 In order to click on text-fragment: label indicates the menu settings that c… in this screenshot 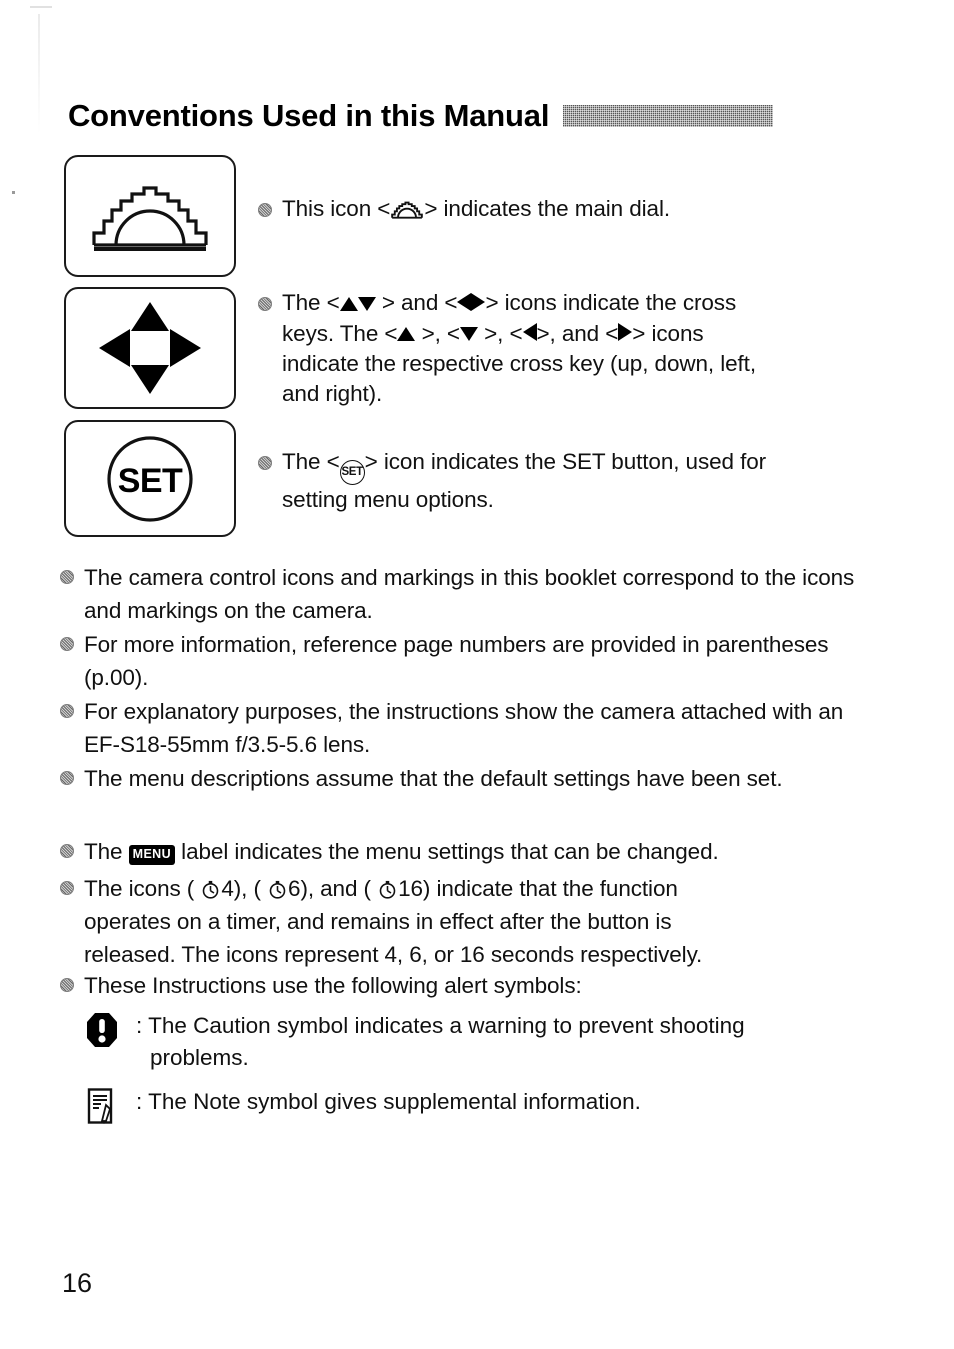, I will do `click(447, 851)`.